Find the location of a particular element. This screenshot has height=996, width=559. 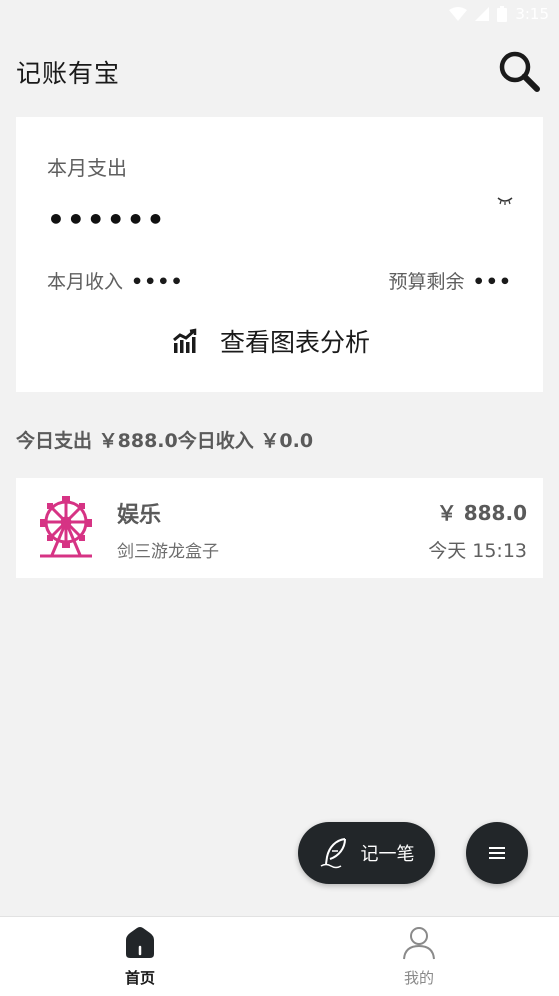

budget-remaining-label: 预算剩余 is located at coordinates (426, 282).